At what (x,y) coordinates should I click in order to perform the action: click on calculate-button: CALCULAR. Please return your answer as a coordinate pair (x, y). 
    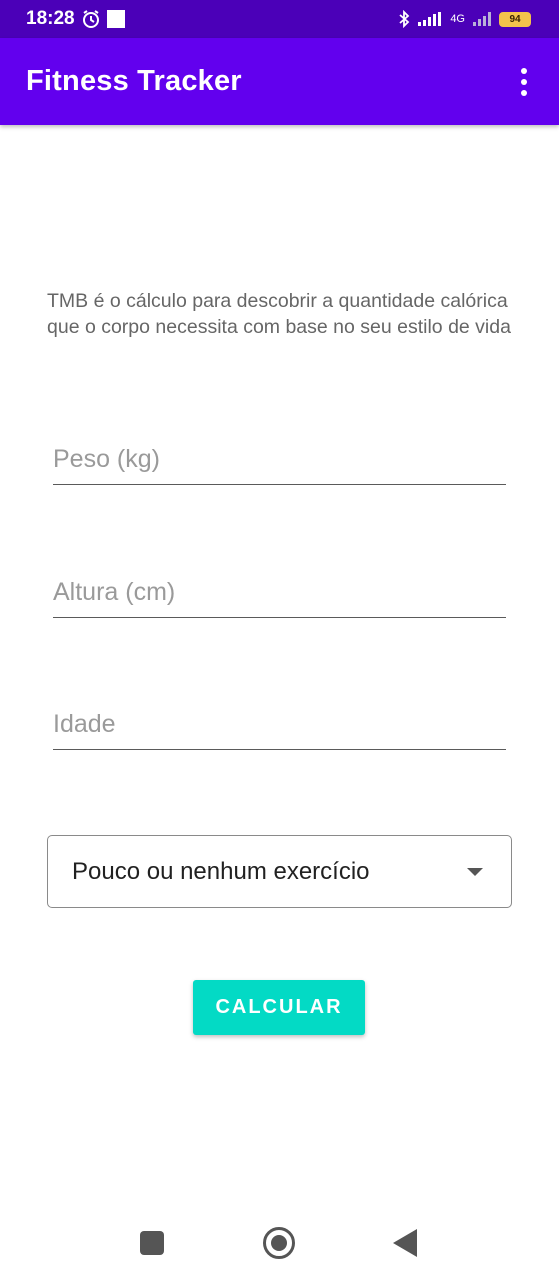
    Looking at the image, I should click on (279, 1007).